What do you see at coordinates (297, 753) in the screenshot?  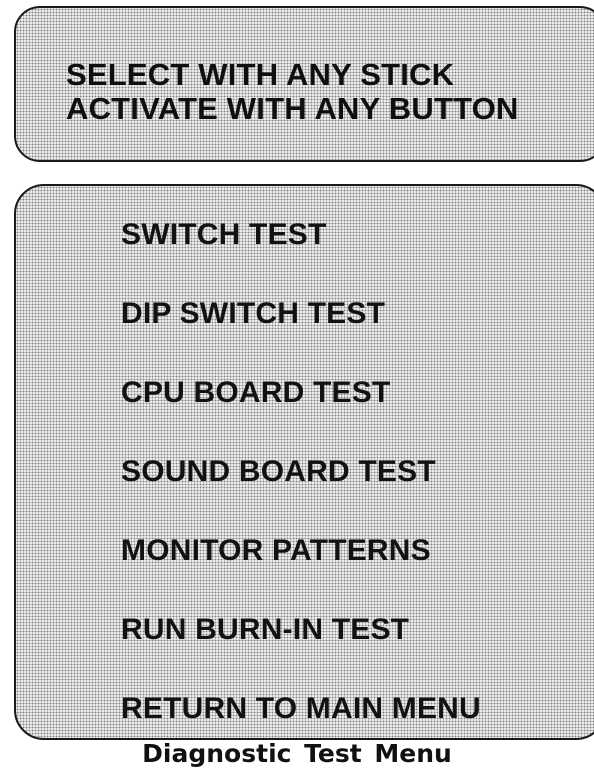 I see `figure-caption: Diagnostic Test Menu` at bounding box center [297, 753].